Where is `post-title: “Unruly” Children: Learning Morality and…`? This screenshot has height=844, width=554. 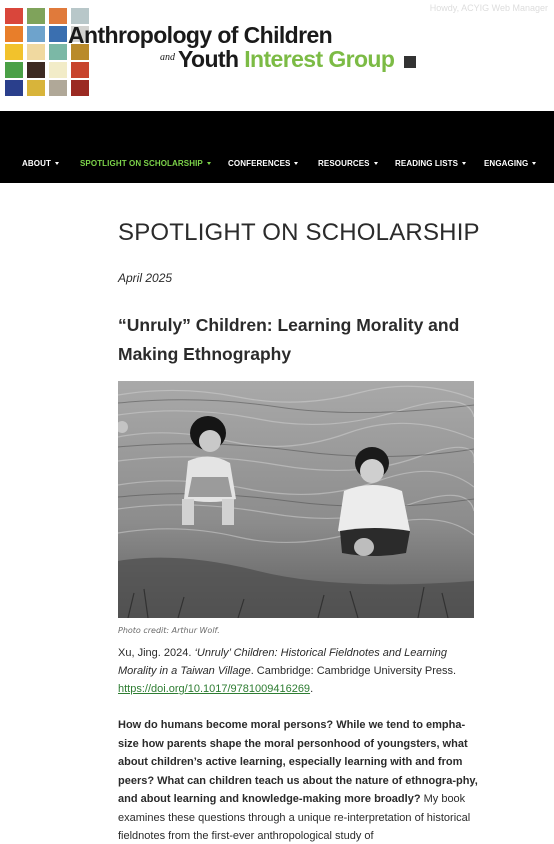
post-title: “Unruly” Children: Learning Morality and… is located at coordinates (289, 339).